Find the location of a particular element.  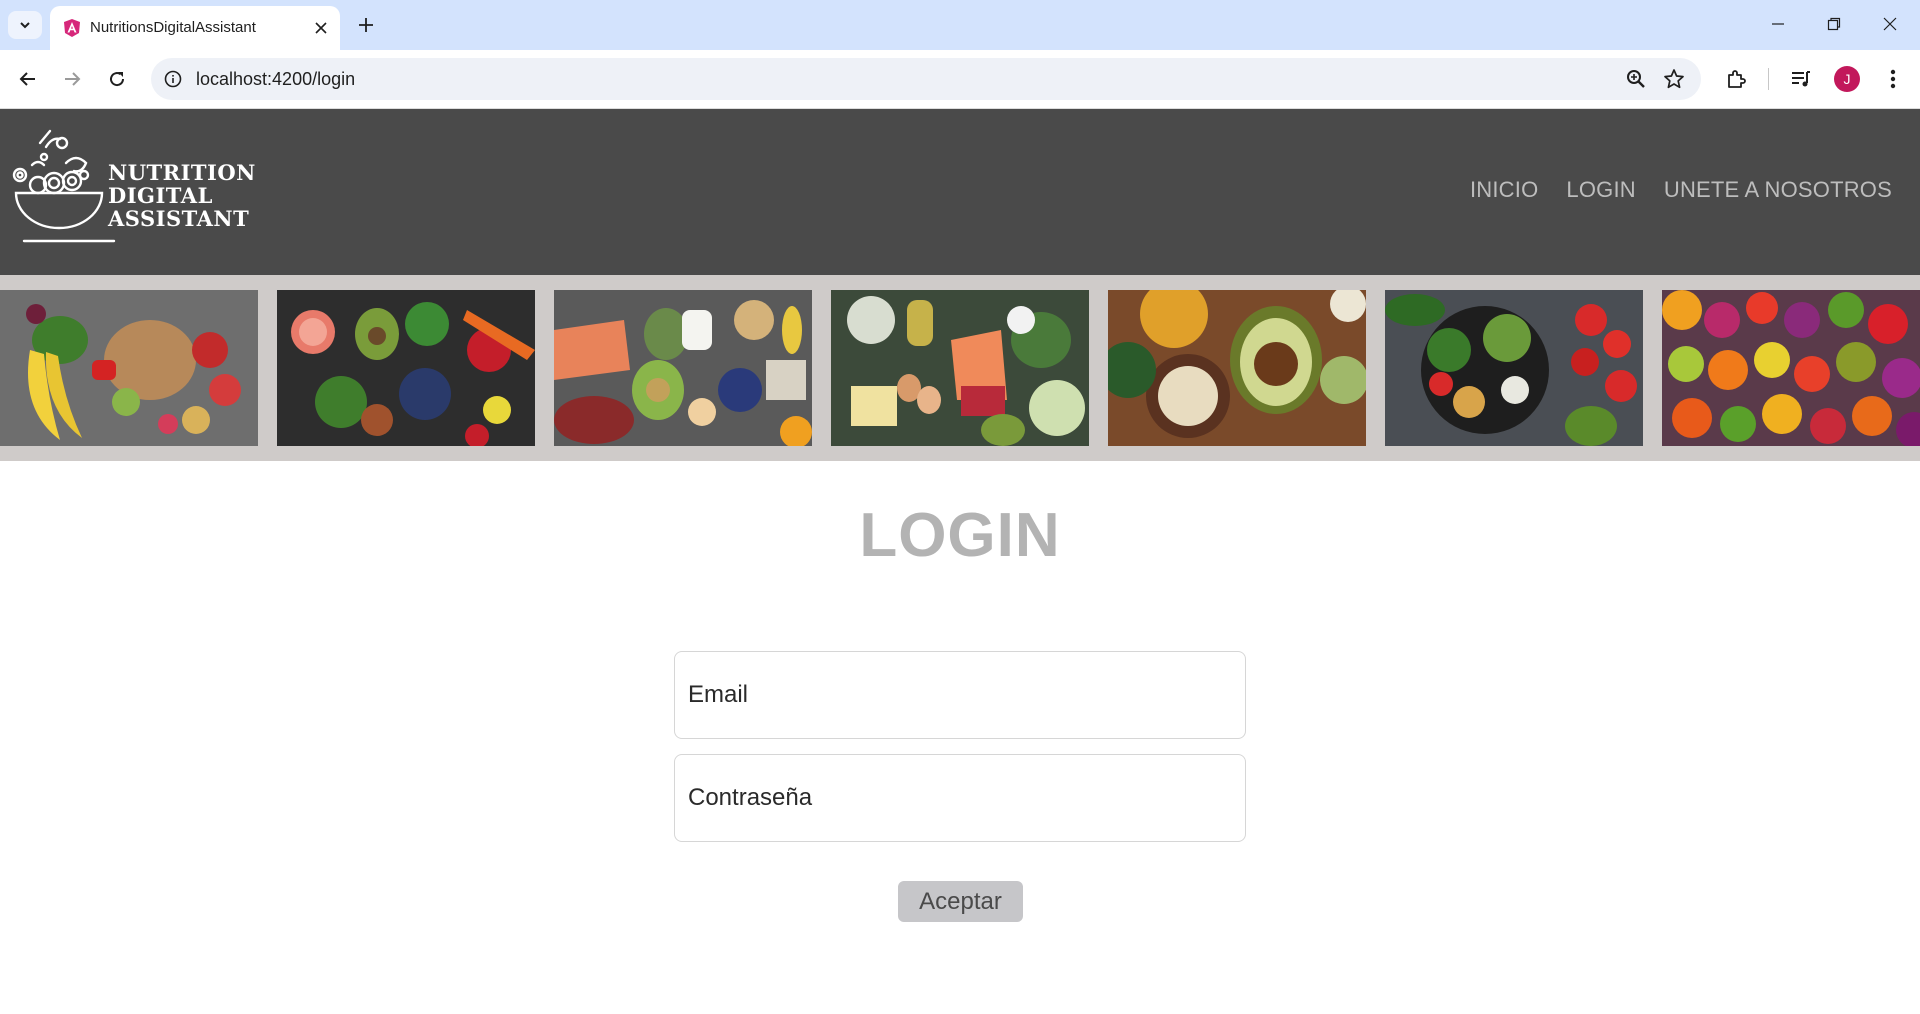

password-field is located at coordinates (960, 798).